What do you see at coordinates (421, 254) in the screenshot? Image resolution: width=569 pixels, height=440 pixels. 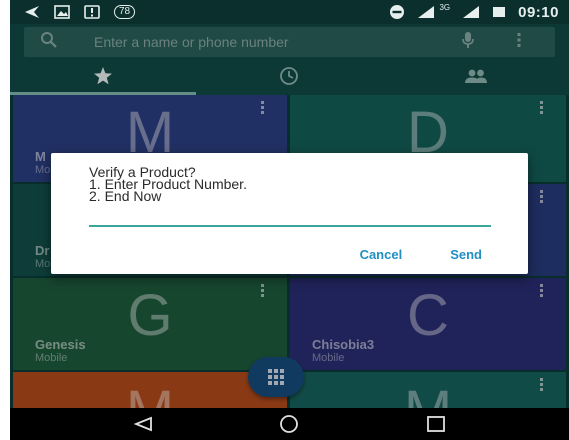 I see `dialog-actions: Cancel Send` at bounding box center [421, 254].